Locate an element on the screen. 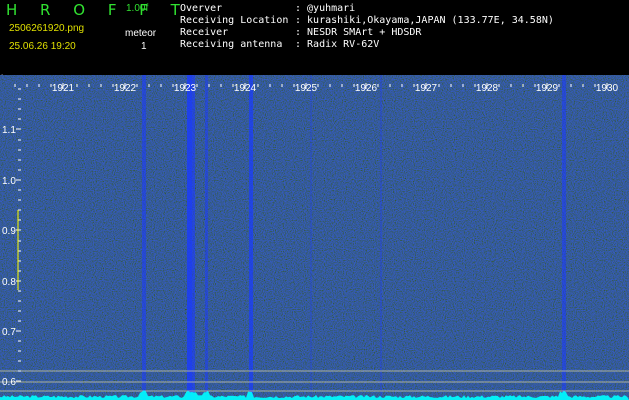  freq-tick-label: 0.7 is located at coordinates (9, 332).